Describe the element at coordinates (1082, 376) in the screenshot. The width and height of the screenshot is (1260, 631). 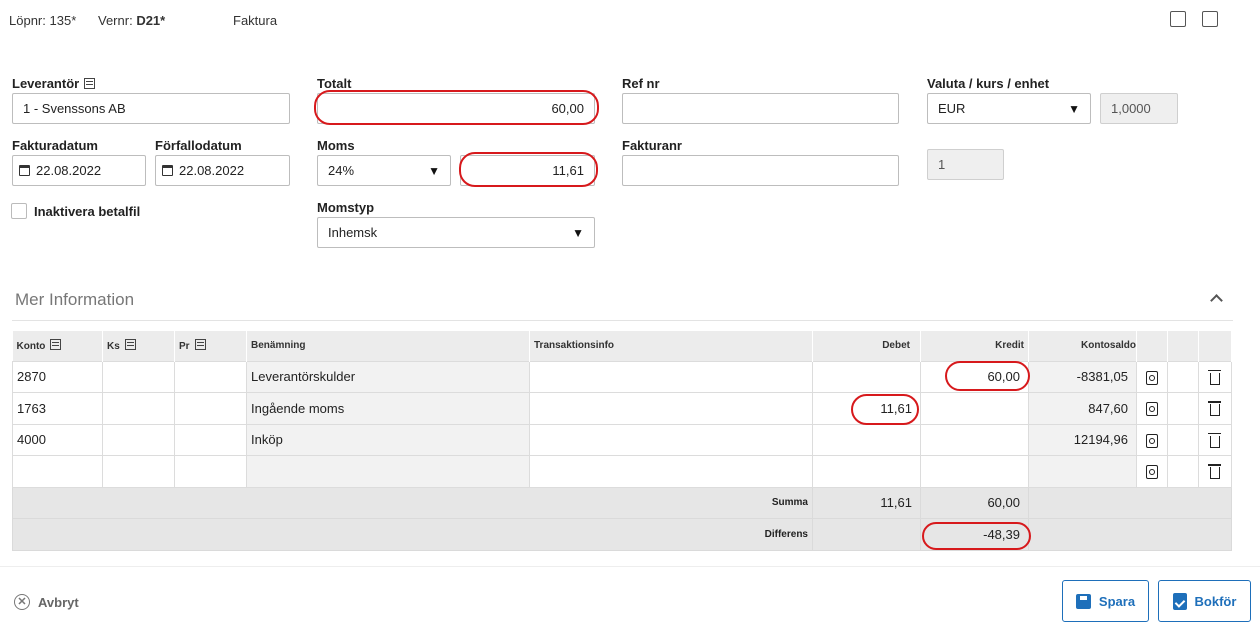
I see `saldo-cell: -8381,05` at that location.